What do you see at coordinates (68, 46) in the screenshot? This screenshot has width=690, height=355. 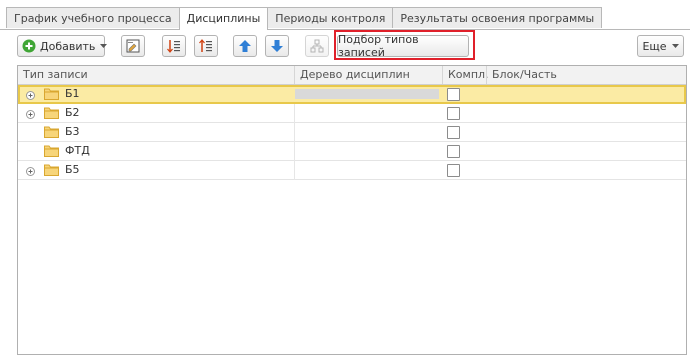 I see `add-button-label: Добавить` at bounding box center [68, 46].